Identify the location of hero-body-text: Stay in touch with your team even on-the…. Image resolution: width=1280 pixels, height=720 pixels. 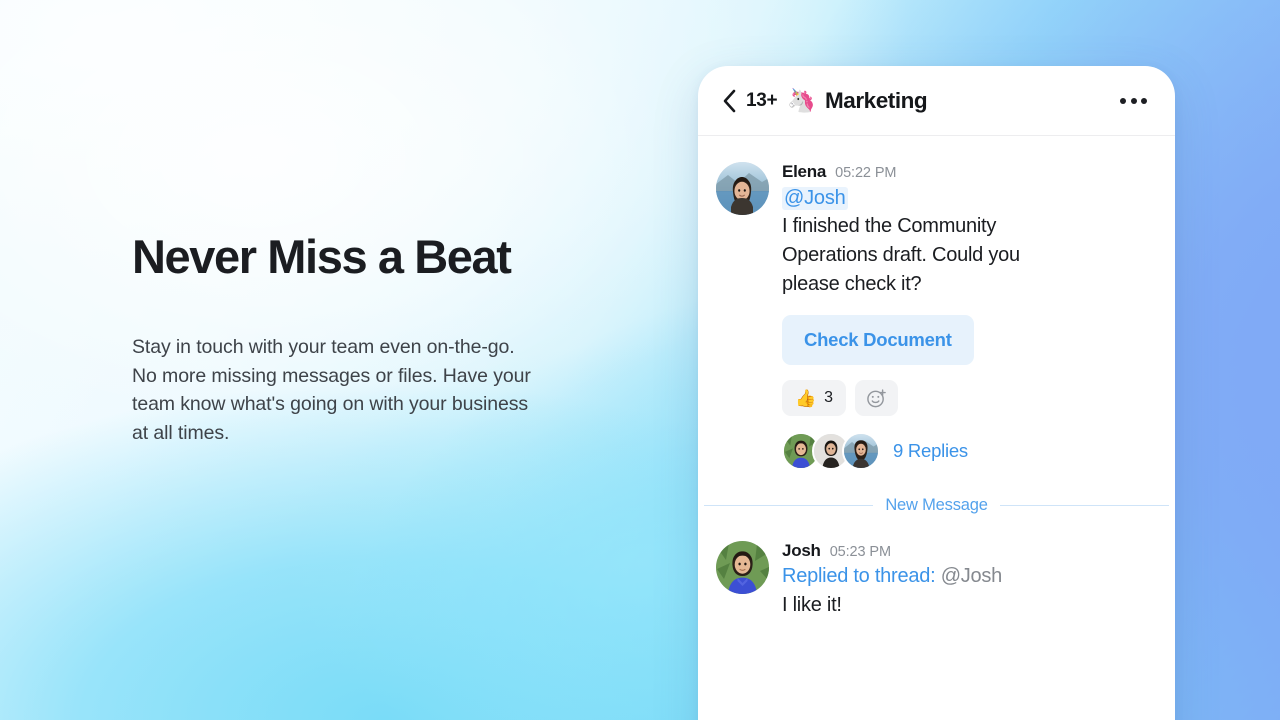
(331, 390).